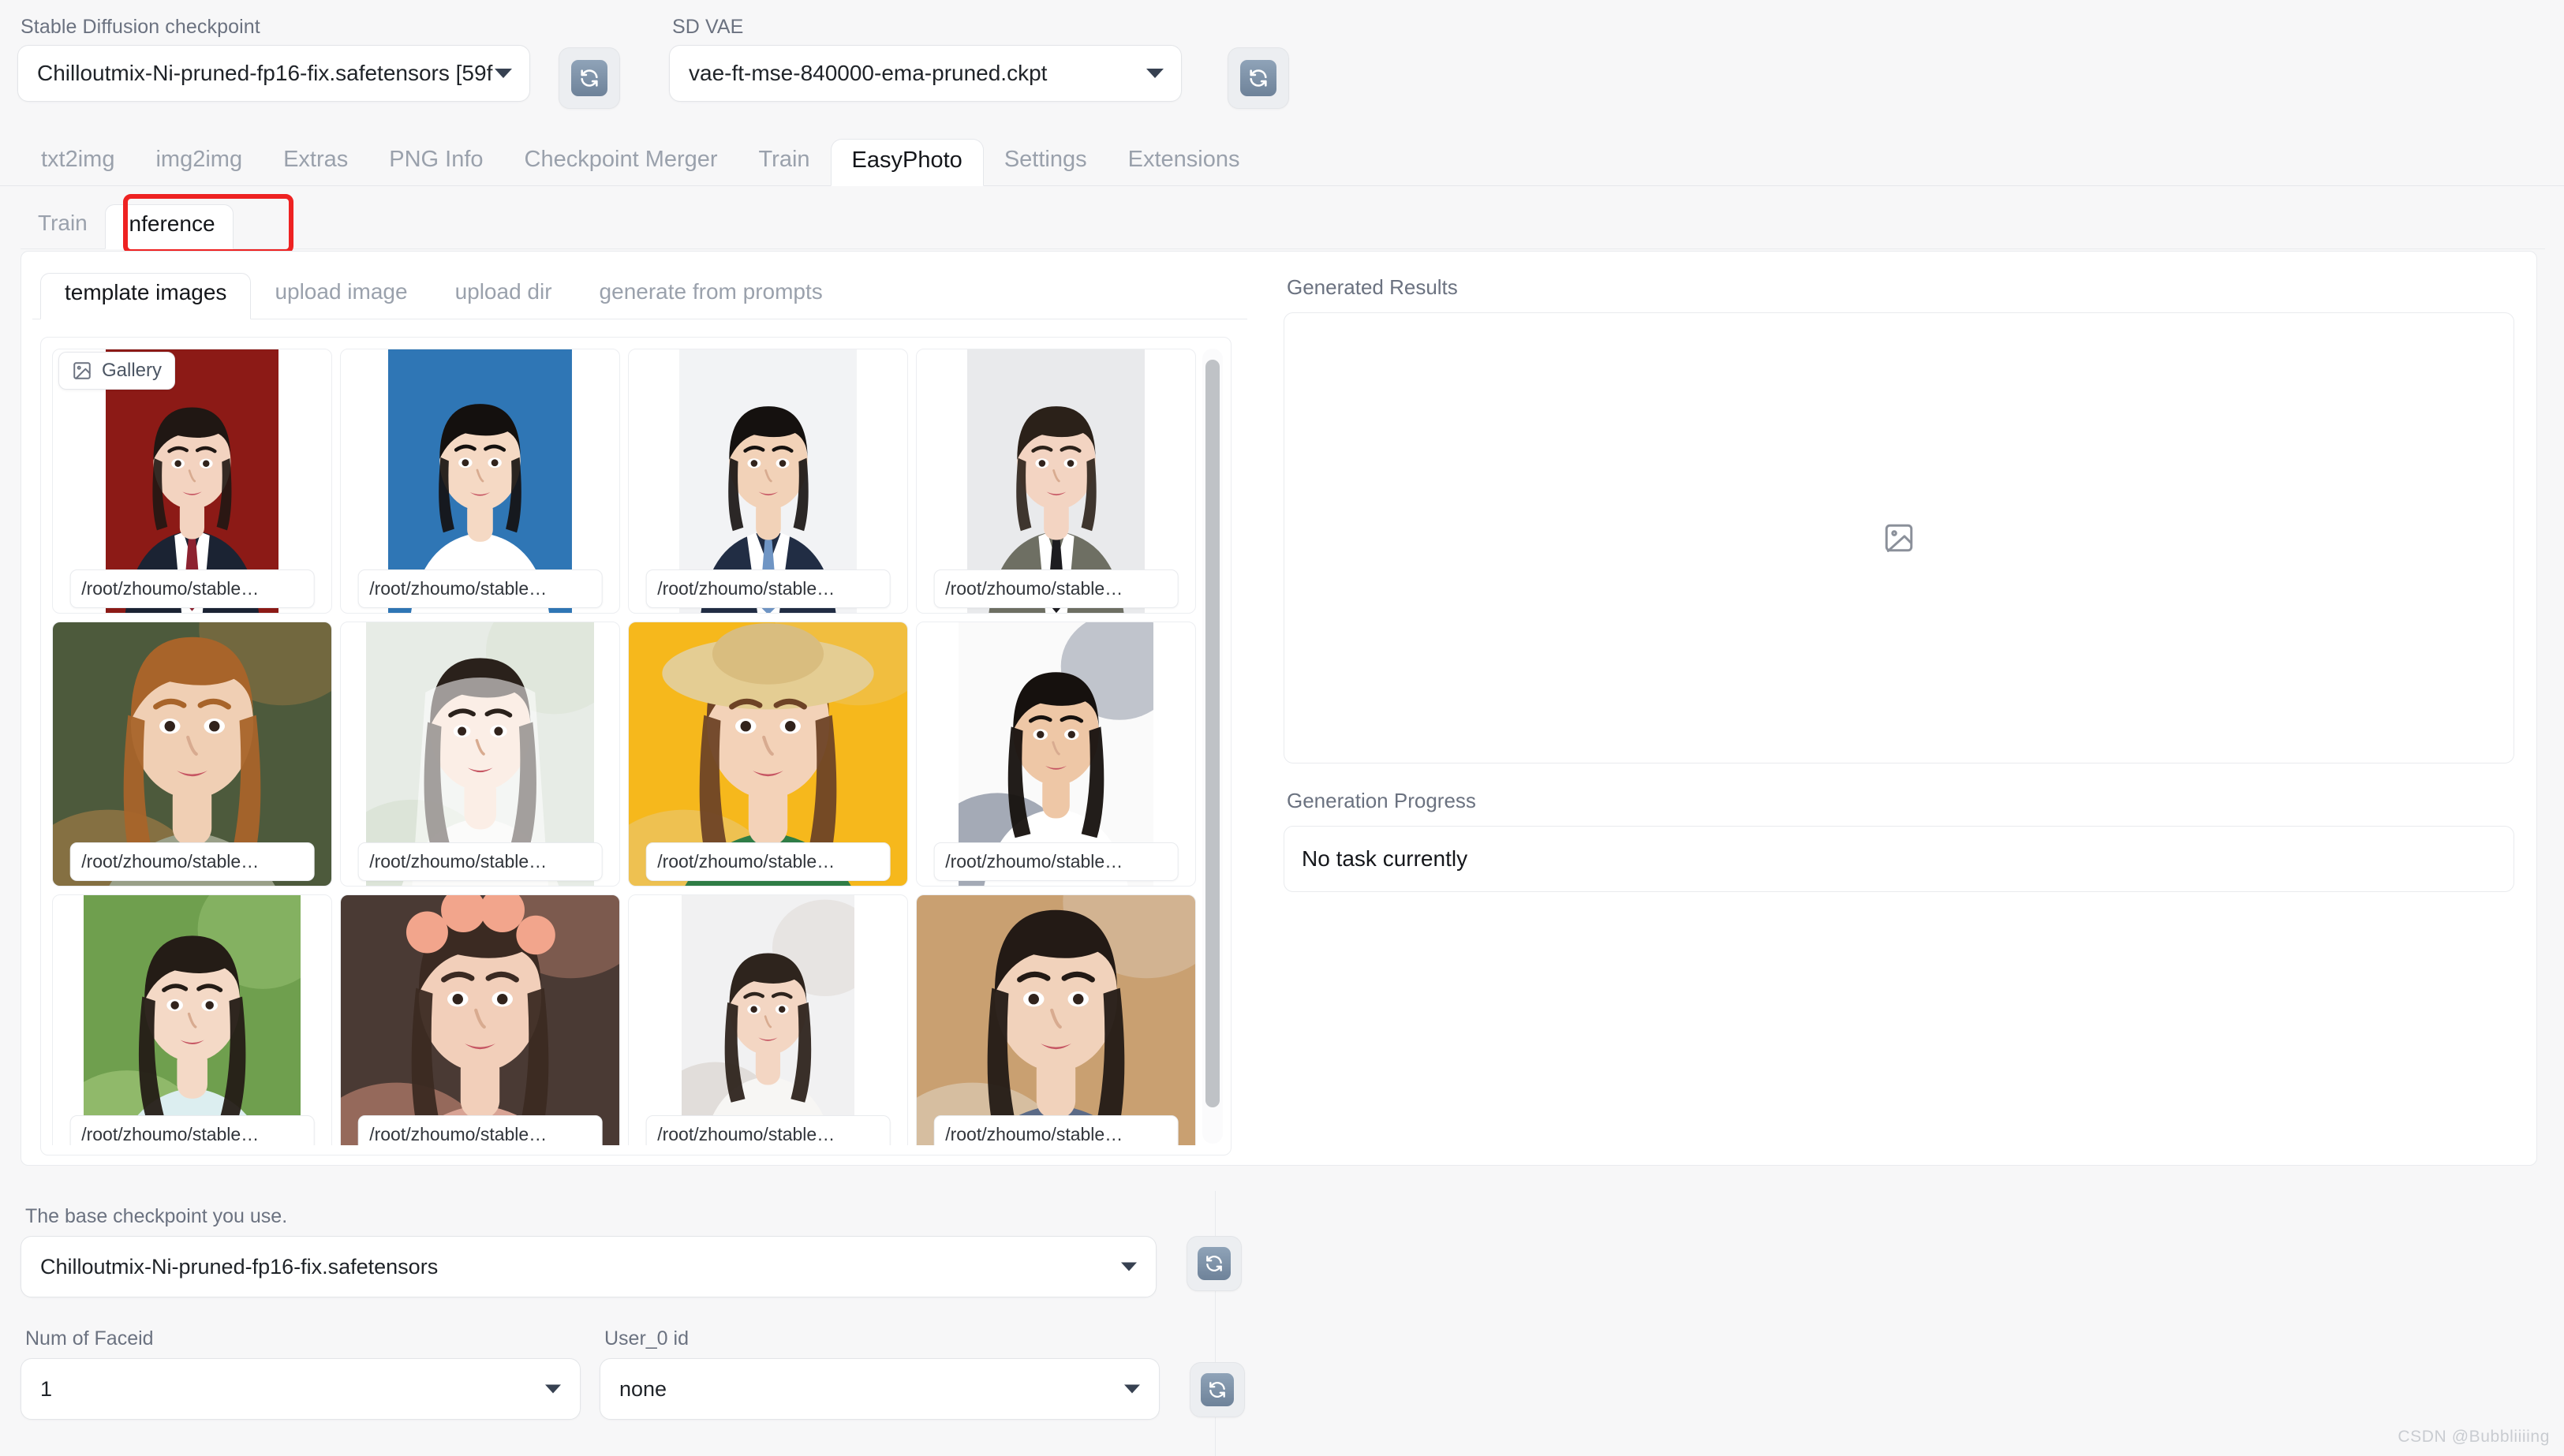 This screenshot has height=1456, width=2564. Describe the element at coordinates (869, 73) in the screenshot. I see `vae-value: vae-ft-mse-840000-ema-pruned.ckpt` at that location.